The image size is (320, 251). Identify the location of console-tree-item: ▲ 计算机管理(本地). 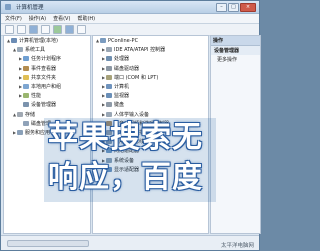
(47, 40).